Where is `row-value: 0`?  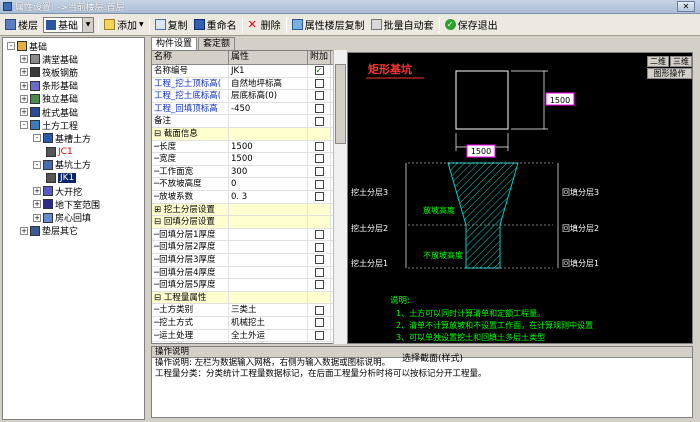
row-value: 0 is located at coordinates (268, 184).